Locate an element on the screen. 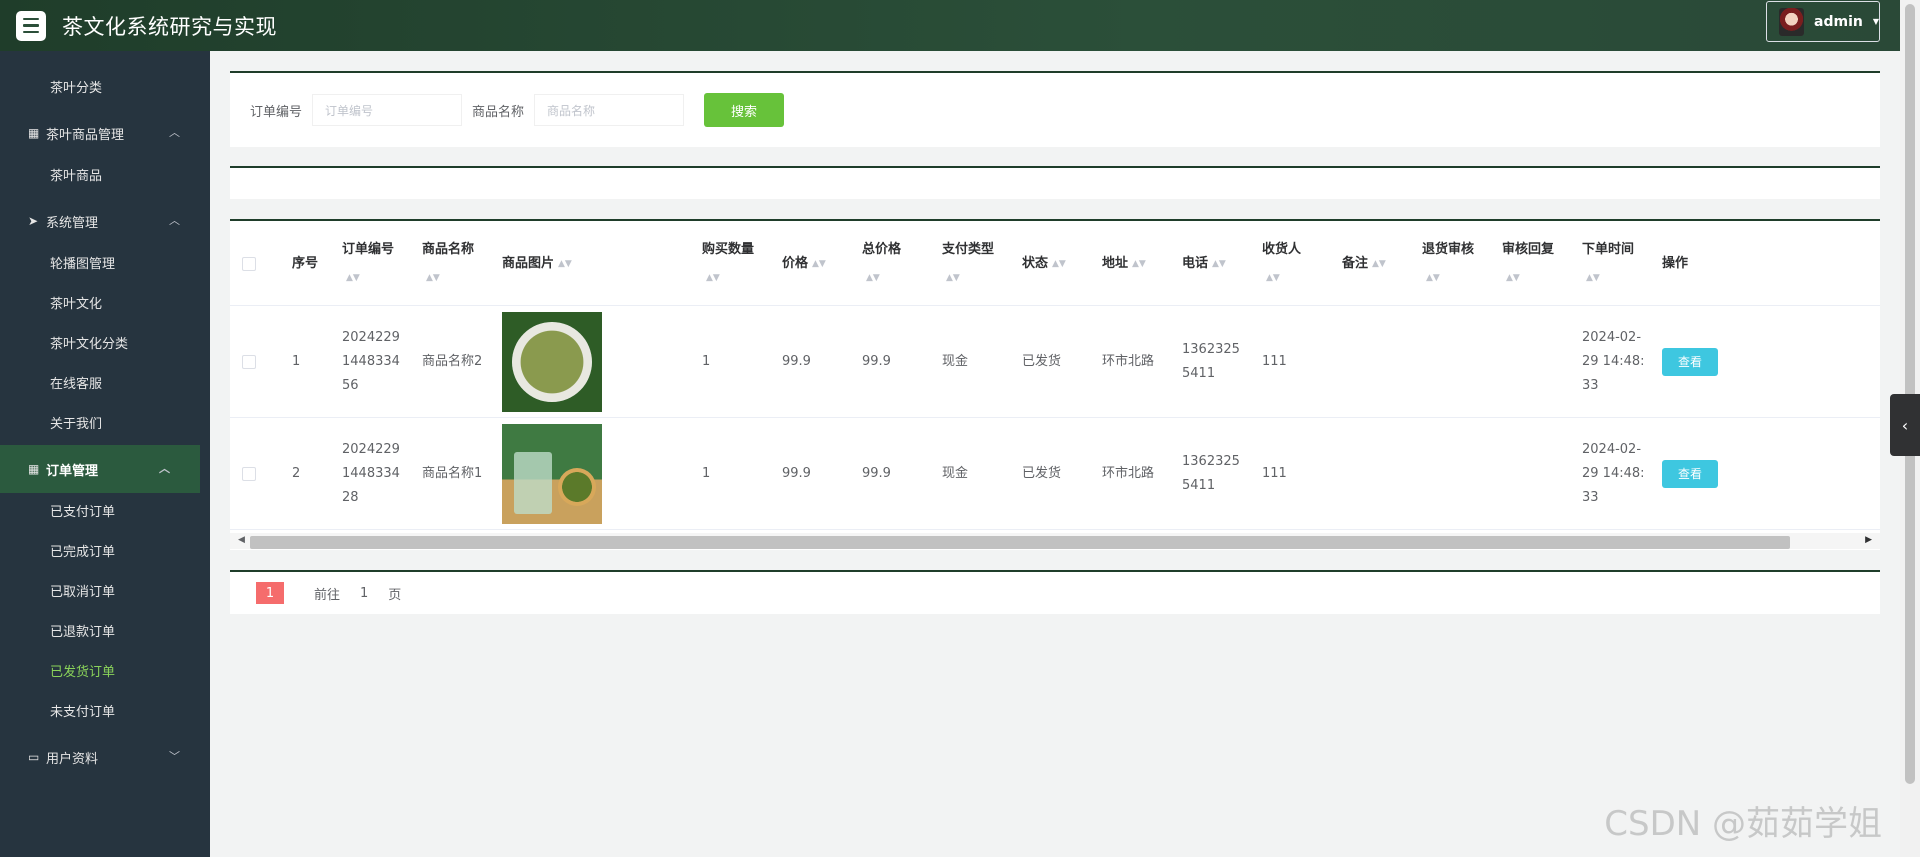  cell-order-no: 20242291448334 28 is located at coordinates (371, 473).